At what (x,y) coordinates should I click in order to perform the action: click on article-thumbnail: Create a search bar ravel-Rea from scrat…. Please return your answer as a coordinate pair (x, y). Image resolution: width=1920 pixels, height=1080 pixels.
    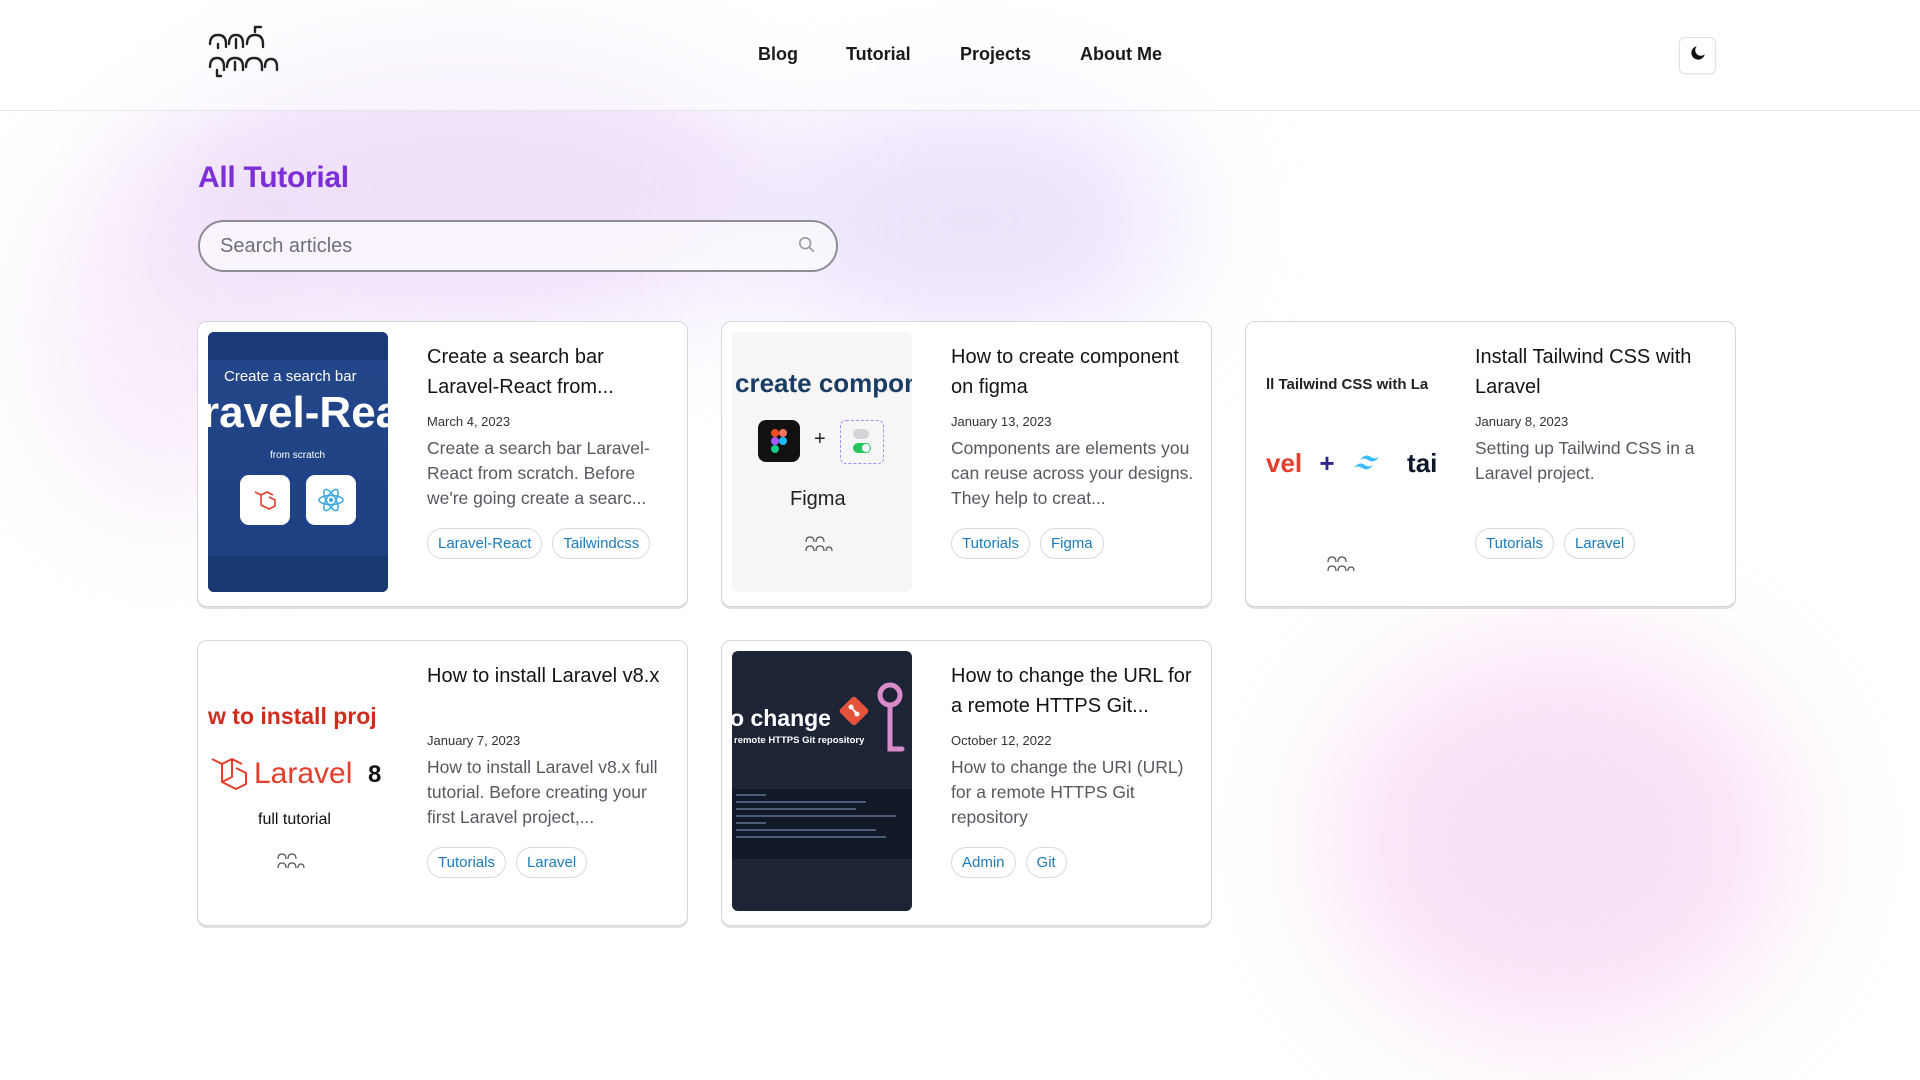
    Looking at the image, I should click on (298, 462).